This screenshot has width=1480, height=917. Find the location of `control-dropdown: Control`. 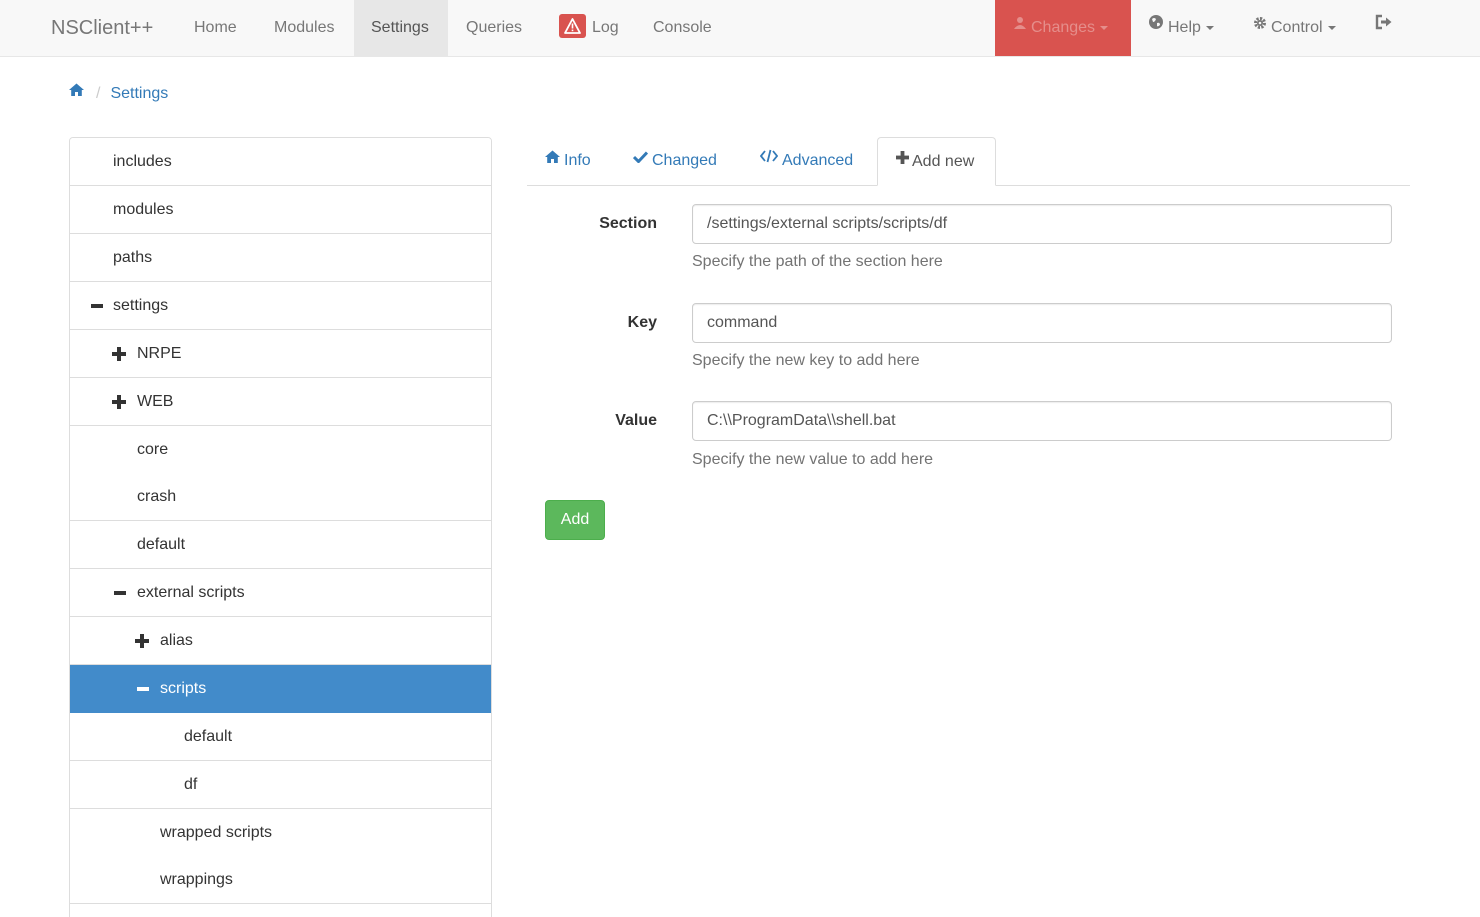

control-dropdown: Control is located at coordinates (1294, 28).